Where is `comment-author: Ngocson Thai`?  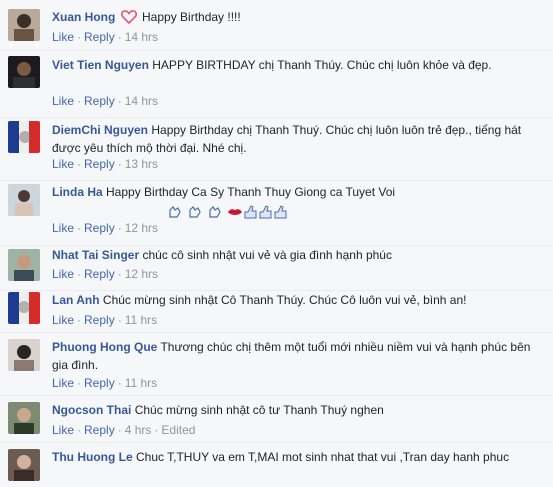 comment-author: Ngocson Thai is located at coordinates (91, 410).